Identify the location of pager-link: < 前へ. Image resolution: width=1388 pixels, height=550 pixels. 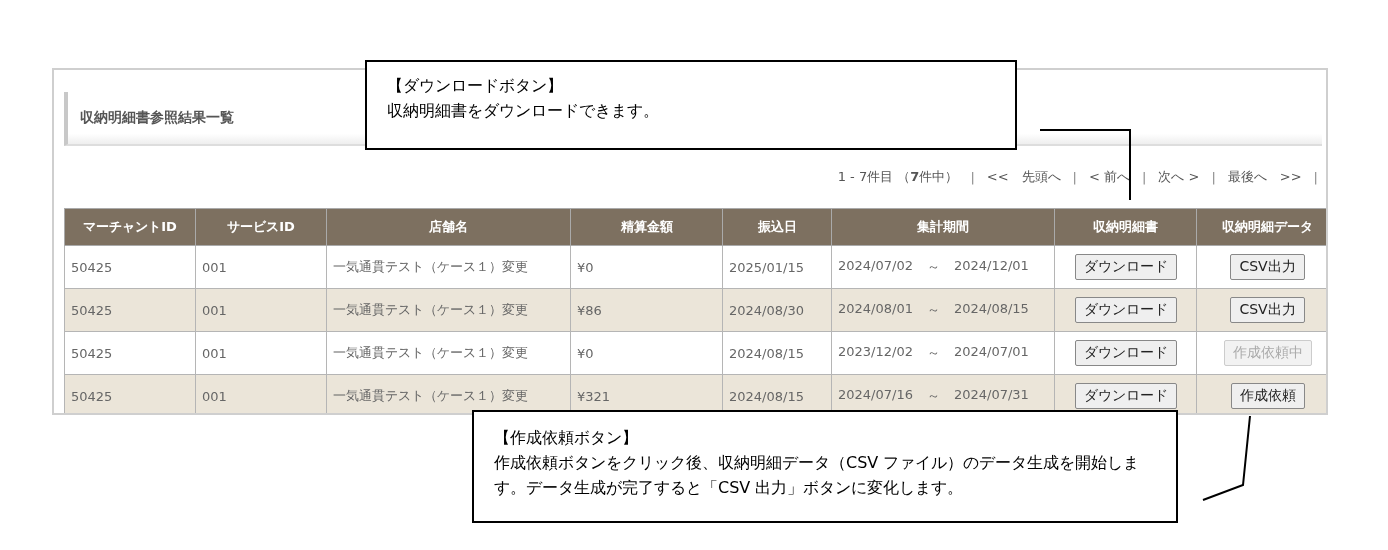
(1109, 177).